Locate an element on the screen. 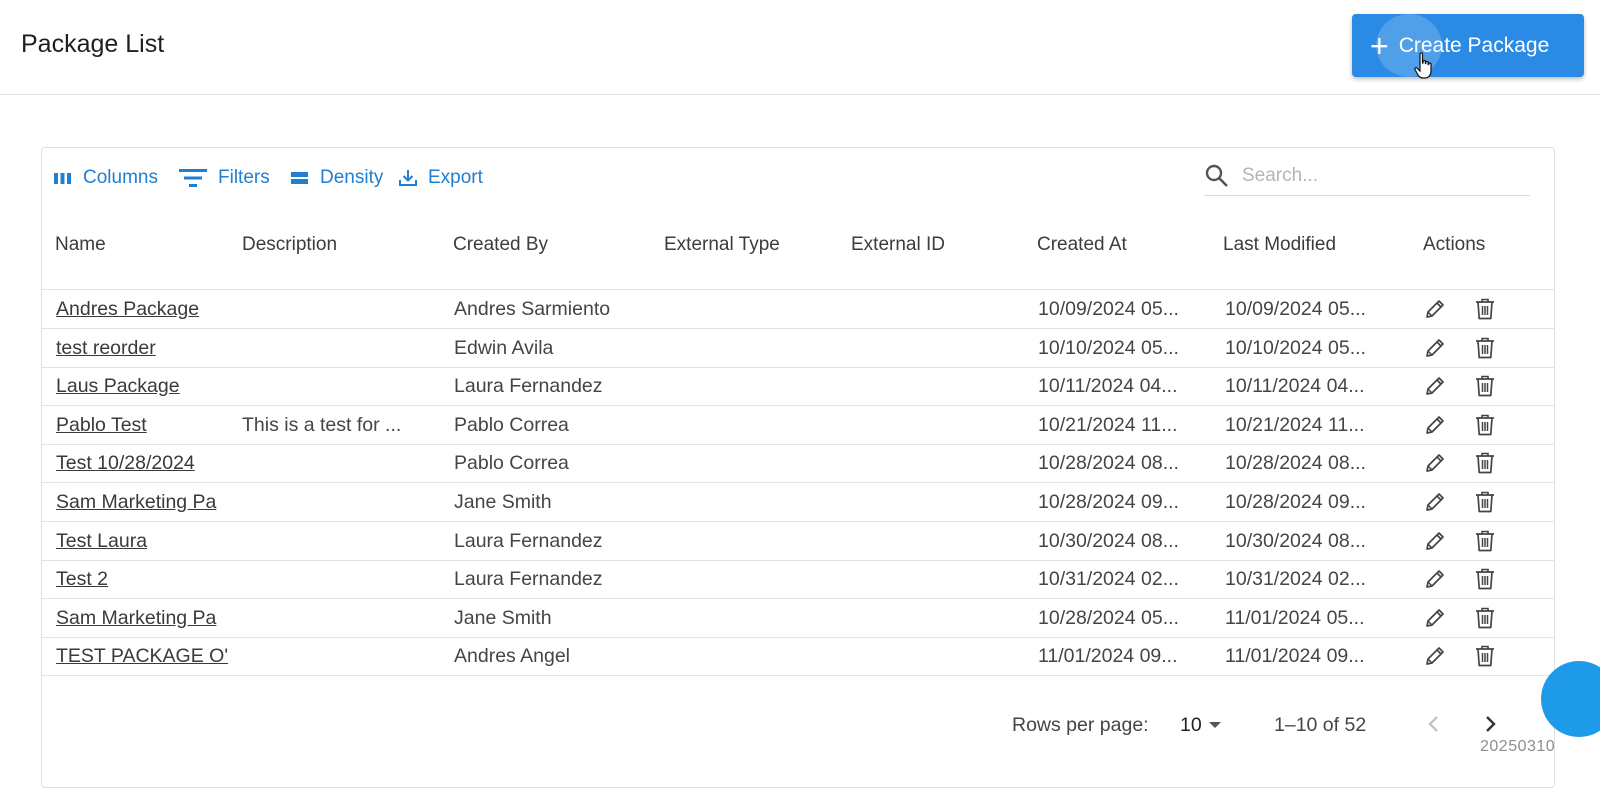 This screenshot has width=1600, height=790. page-title: Package List is located at coordinates (93, 44).